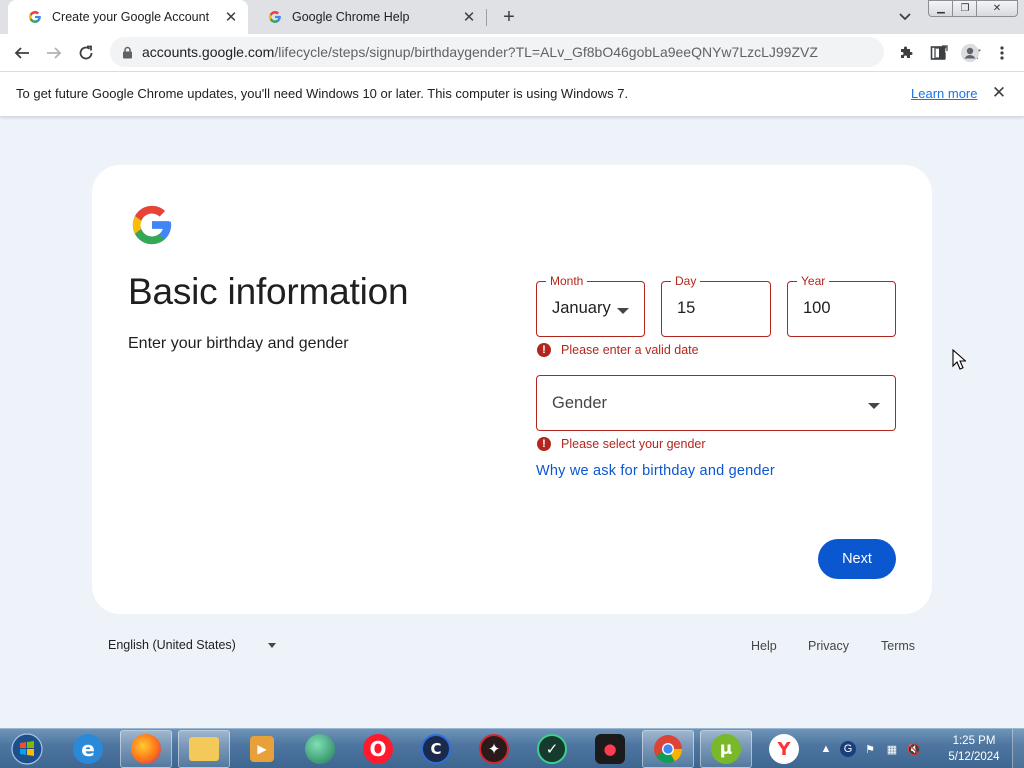 The image size is (1024, 768). Describe the element at coordinates (974, 741) in the screenshot. I see `clock-time: 1:25 PM` at that location.